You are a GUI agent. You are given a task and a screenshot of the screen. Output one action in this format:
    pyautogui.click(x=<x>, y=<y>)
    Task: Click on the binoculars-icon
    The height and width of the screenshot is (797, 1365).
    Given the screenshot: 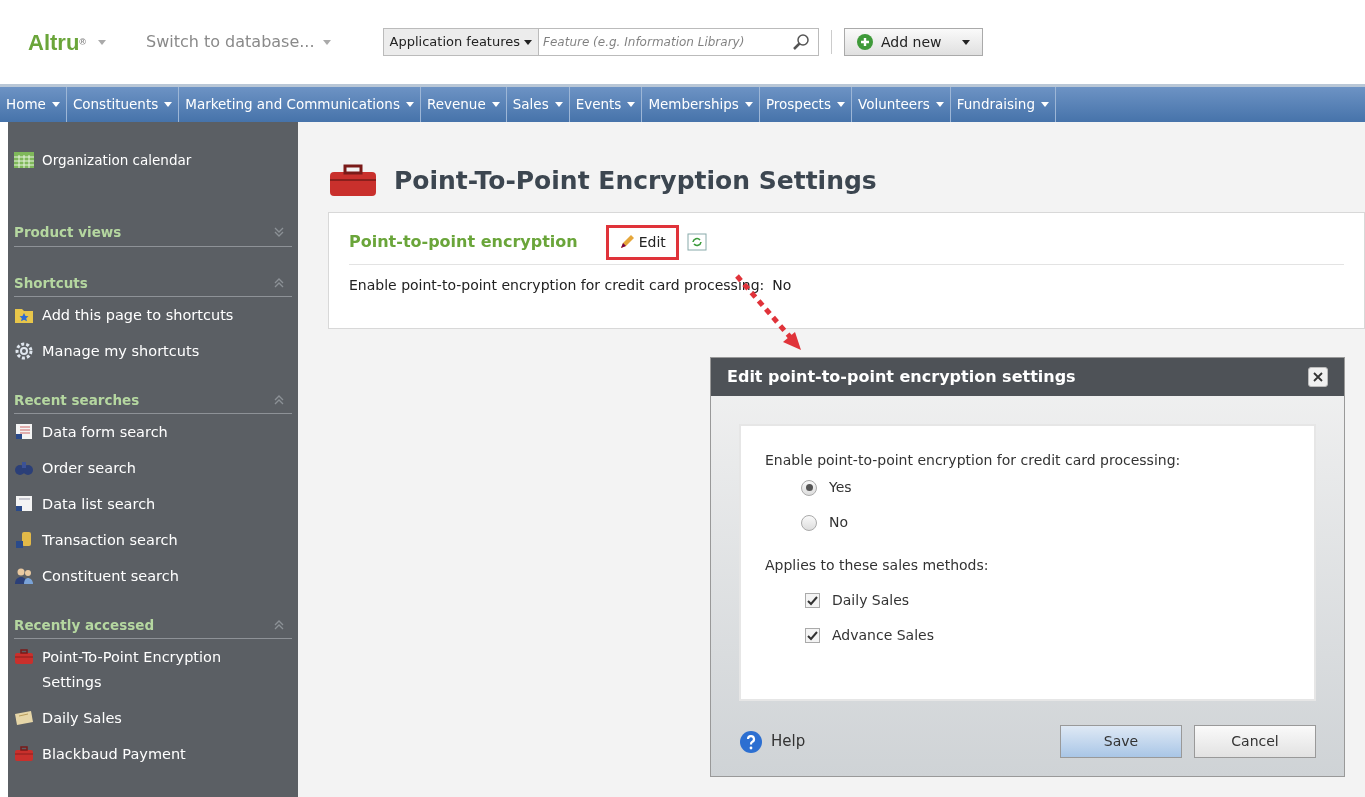 What is the action you would take?
    pyautogui.click(x=24, y=468)
    